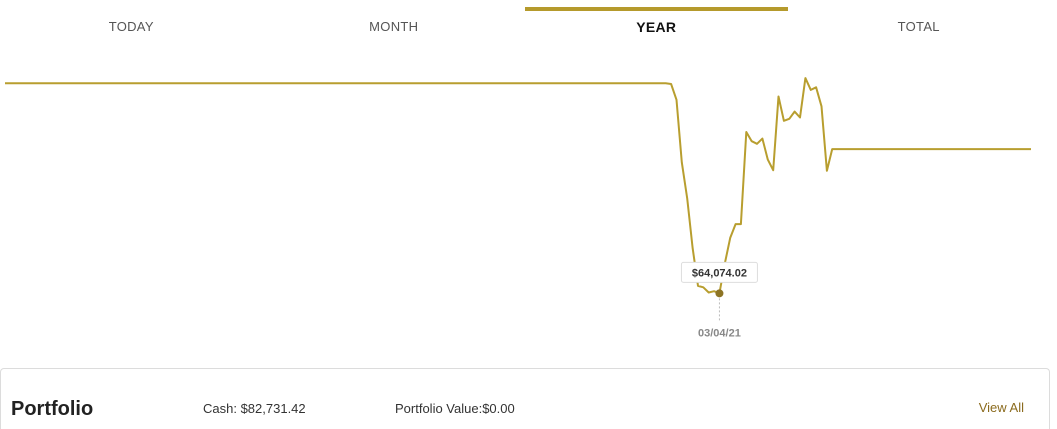 This screenshot has width=1057, height=429. Describe the element at coordinates (719, 293) in the screenshot. I see `hover-point` at that location.